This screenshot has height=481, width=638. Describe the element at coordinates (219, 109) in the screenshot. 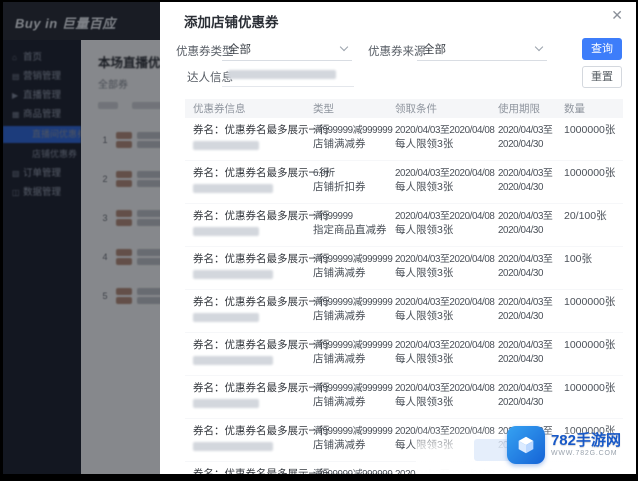

I see `column-header: 优惠券信息` at that location.